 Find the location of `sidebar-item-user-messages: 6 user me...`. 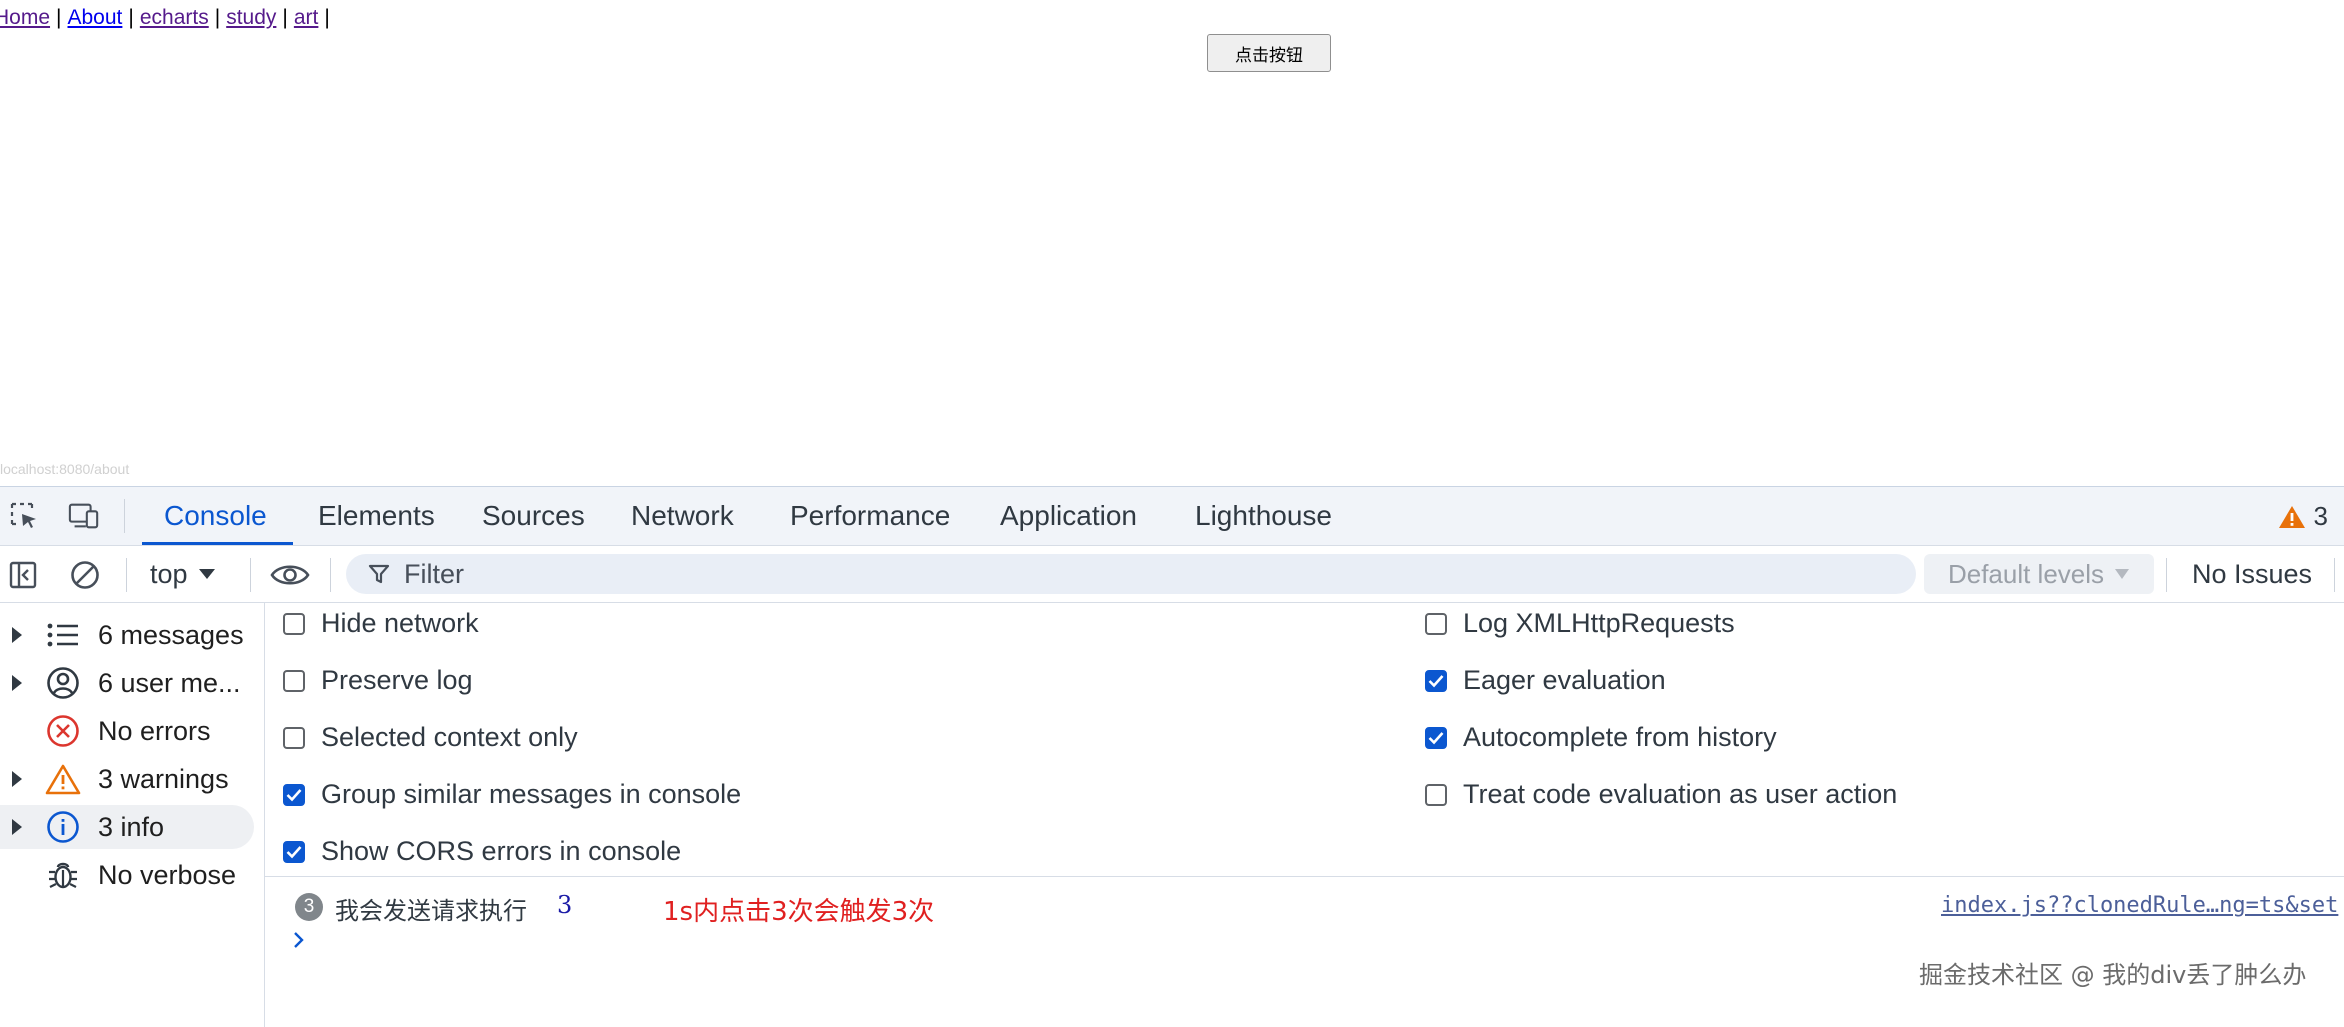

sidebar-item-user-messages: 6 user me... is located at coordinates (127, 683).